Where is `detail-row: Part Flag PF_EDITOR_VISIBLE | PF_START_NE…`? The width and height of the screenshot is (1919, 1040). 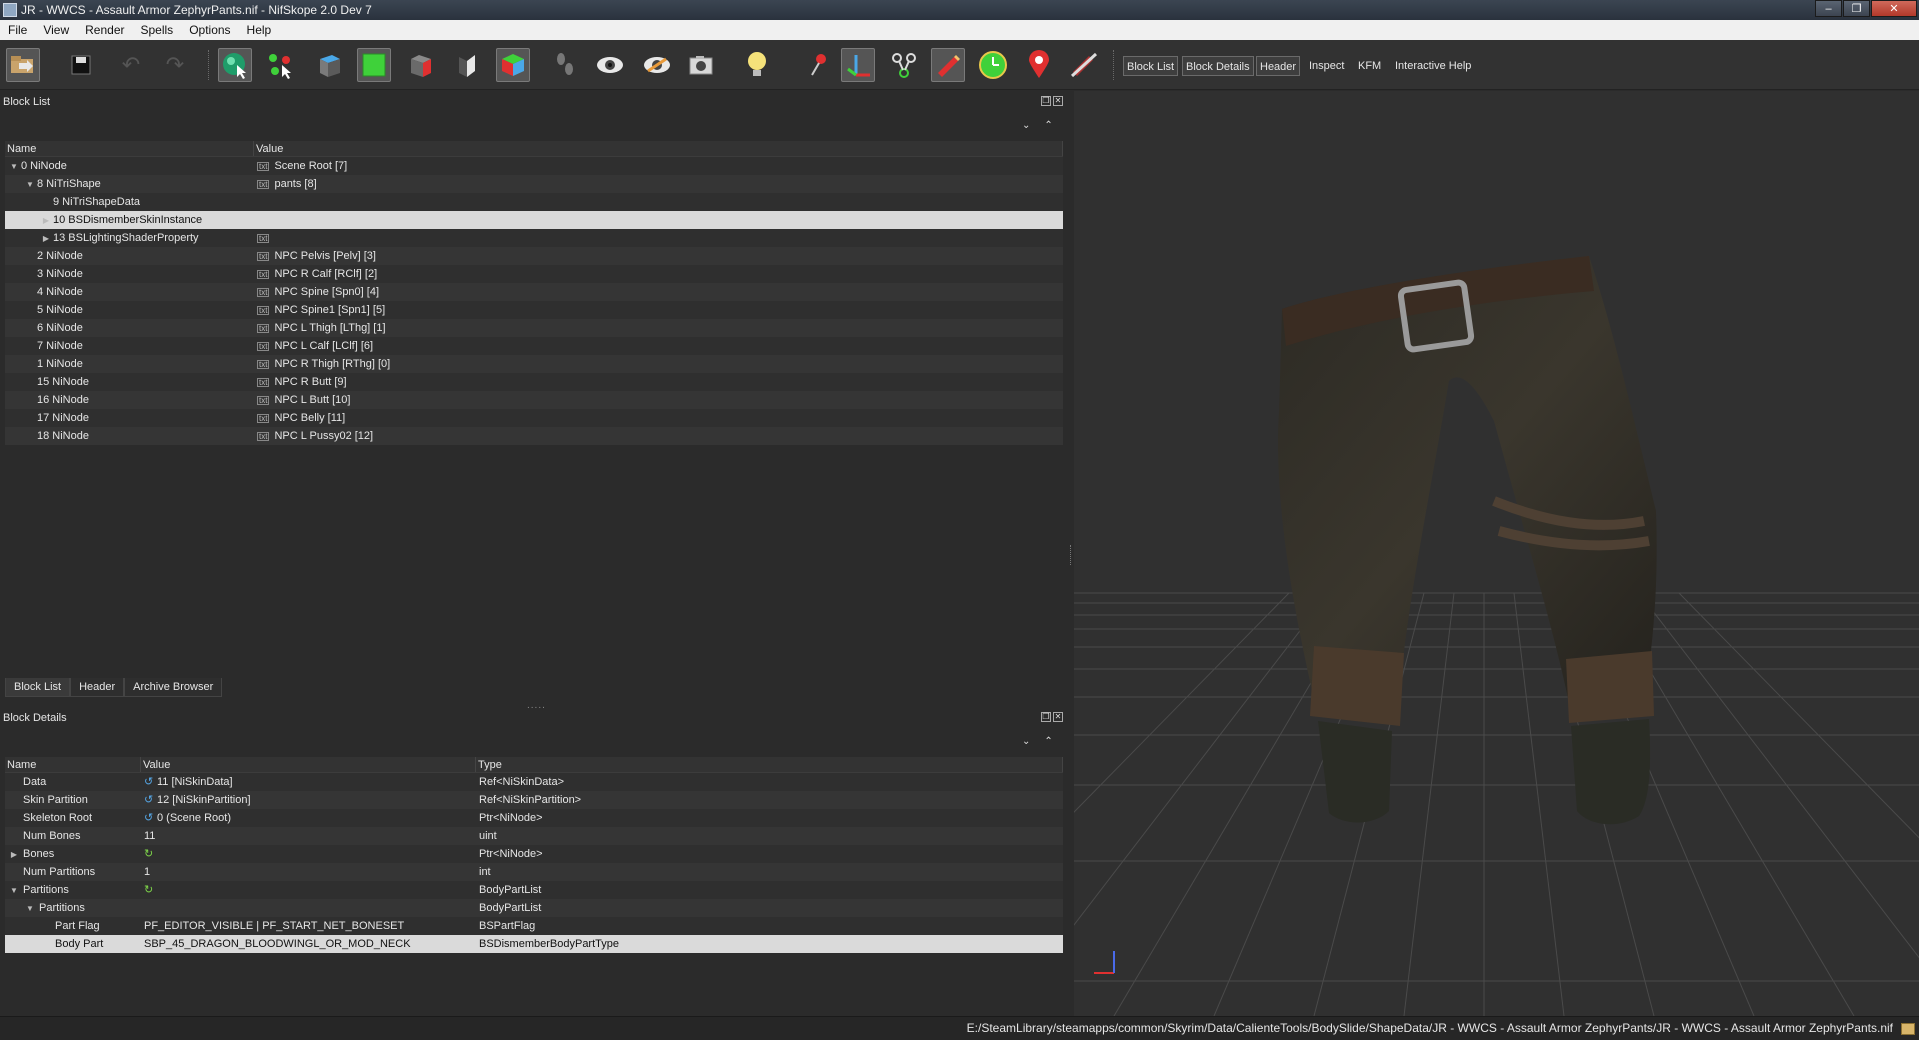
detail-row: Part Flag PF_EDITOR_VISIBLE | PF_START_NE… is located at coordinates (534, 926).